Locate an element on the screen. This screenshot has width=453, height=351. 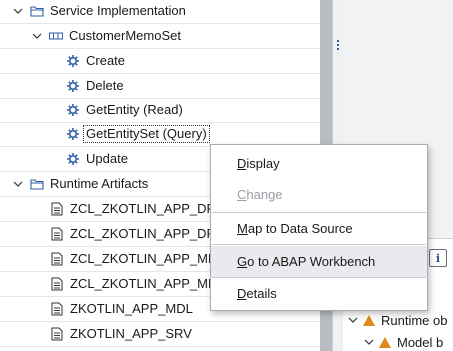
menu-item-mnemonic: M is located at coordinates (242, 228).